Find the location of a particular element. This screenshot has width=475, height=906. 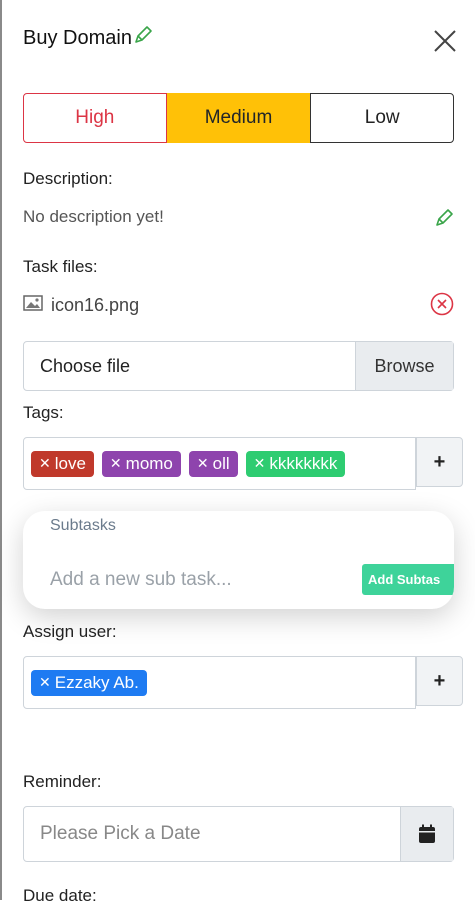

assign-user-label: Assign user: is located at coordinates (70, 631).